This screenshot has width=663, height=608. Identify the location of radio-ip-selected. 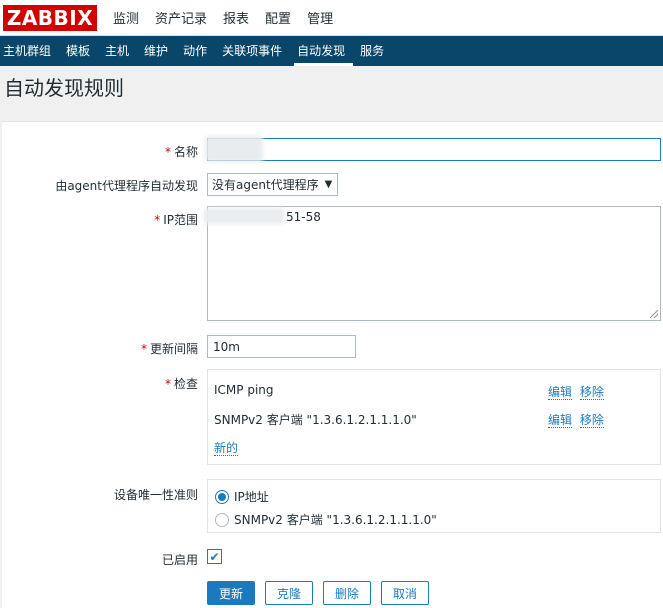
(222, 496).